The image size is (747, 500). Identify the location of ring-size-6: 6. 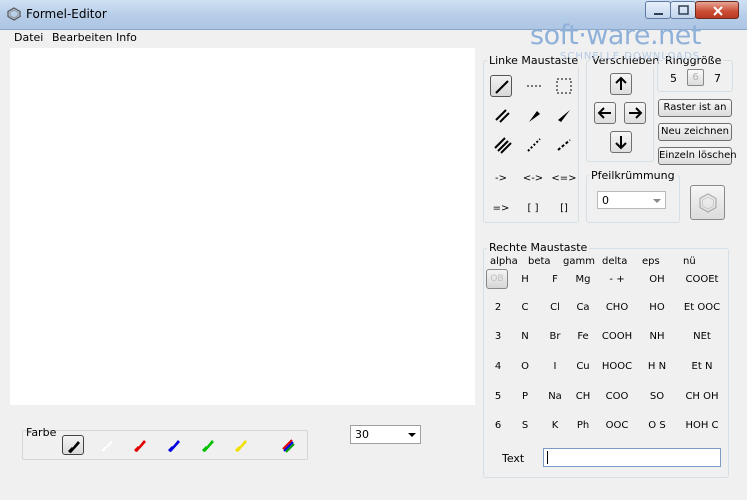
(695, 77).